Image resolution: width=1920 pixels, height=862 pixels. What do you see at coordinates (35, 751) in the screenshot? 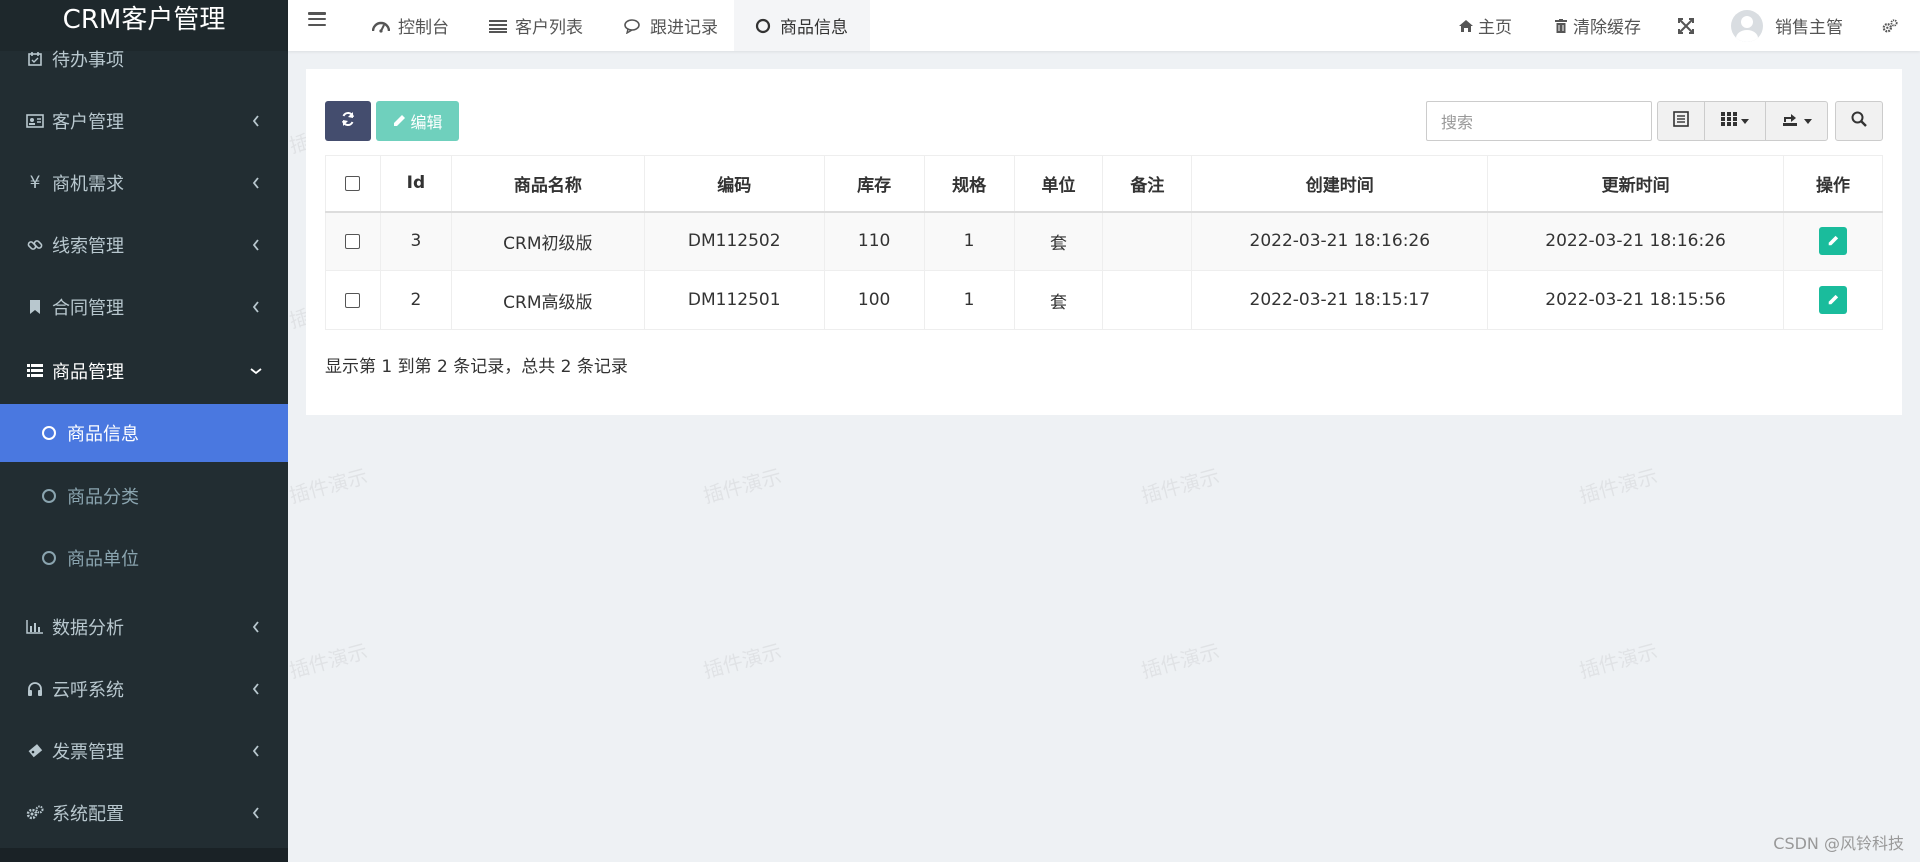
I see `ticket-icon` at bounding box center [35, 751].